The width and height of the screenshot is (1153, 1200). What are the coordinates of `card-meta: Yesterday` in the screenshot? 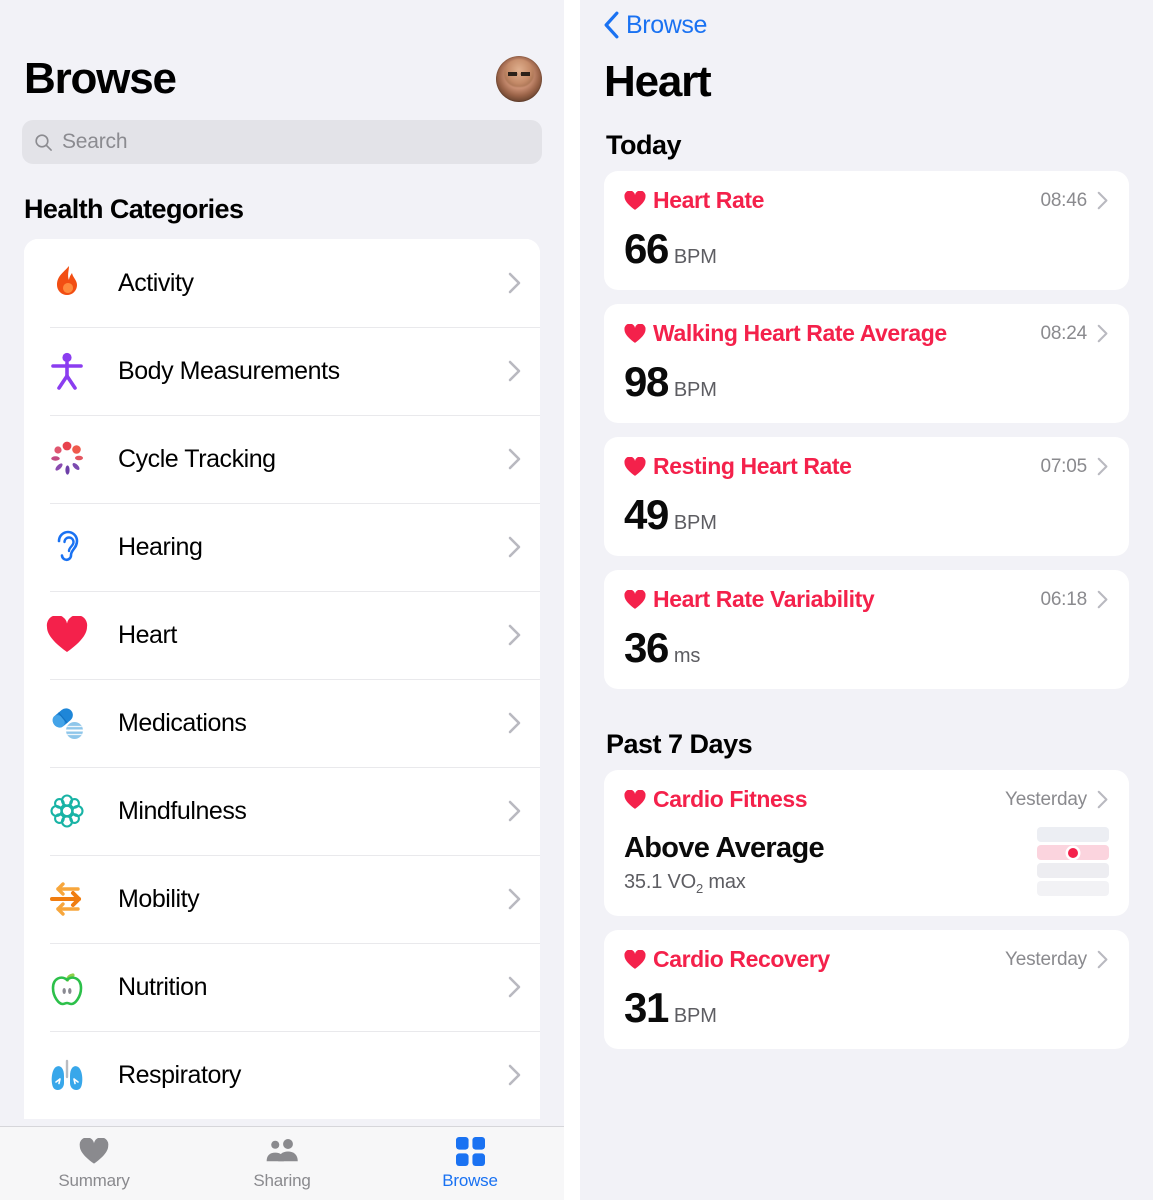 It's located at (1057, 800).